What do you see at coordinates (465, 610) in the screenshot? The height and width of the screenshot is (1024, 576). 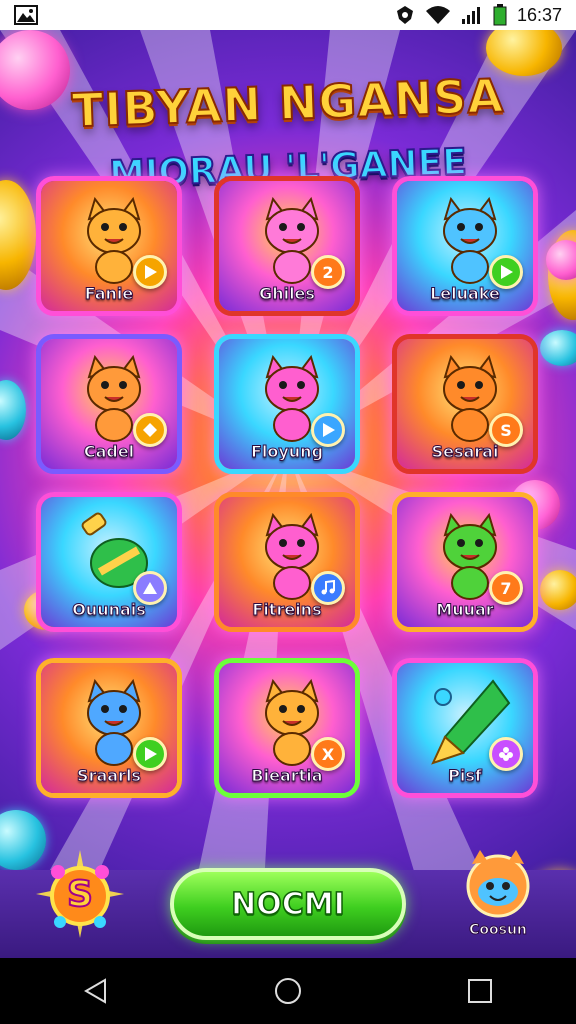 I see `tile-label: Muuar` at bounding box center [465, 610].